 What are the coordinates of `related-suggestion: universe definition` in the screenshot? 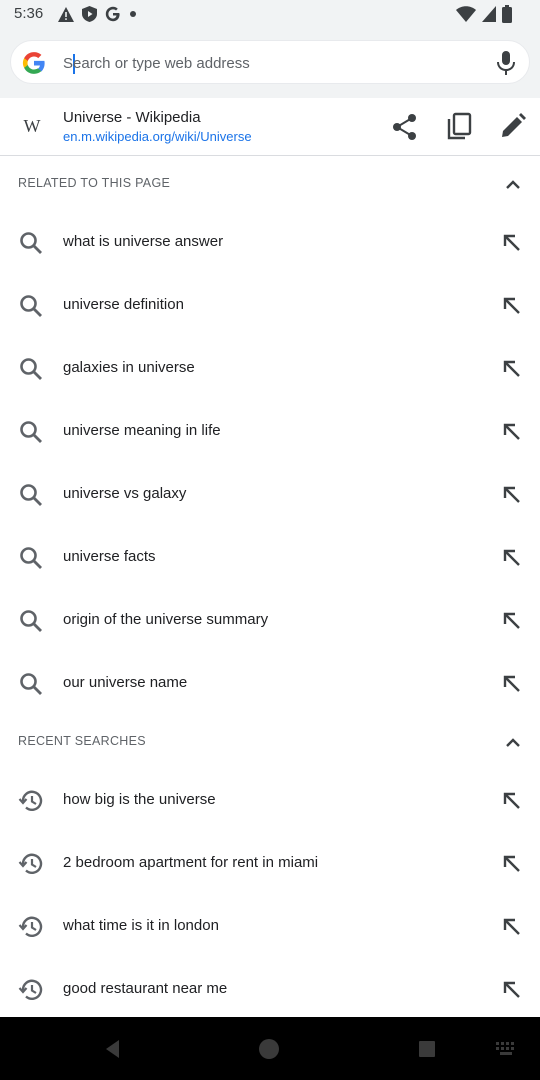 It's located at (270, 305).